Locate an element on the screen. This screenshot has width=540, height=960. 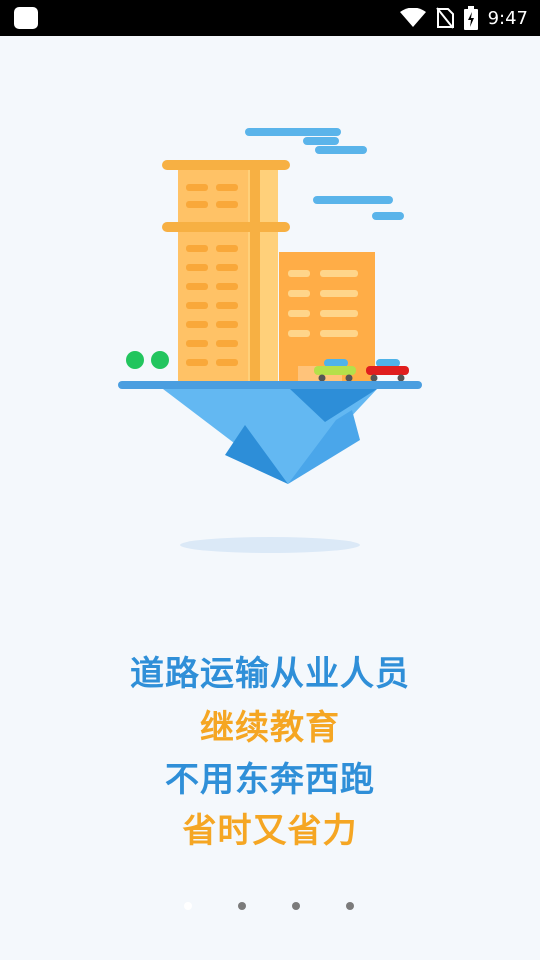
floating-rock is located at coordinates (270, 436).